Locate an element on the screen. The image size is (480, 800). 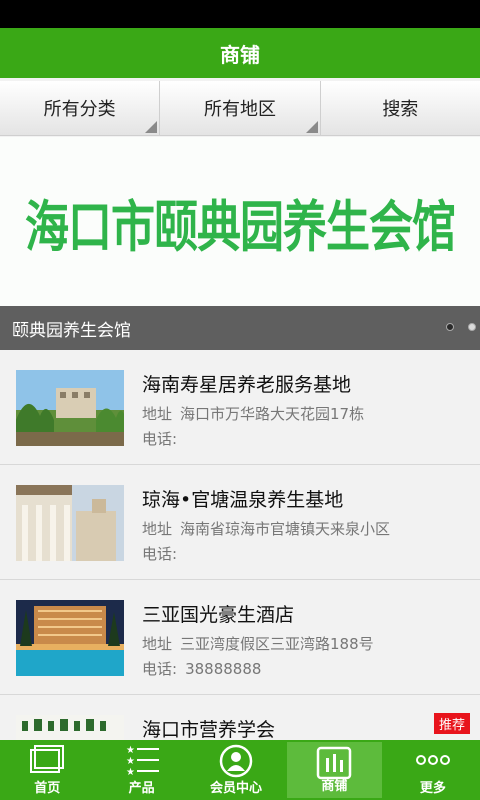
product-list-icon: ★ ★ ★ is located at coordinates (142, 762).